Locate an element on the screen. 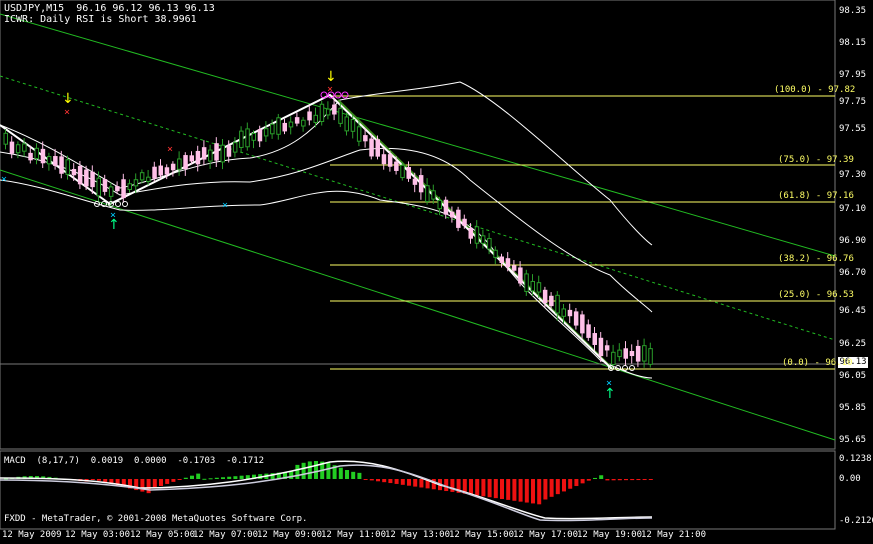 This screenshot has width=873, height=544. fib-label-0: (0.0) - 96.10 is located at coordinates (817, 363).